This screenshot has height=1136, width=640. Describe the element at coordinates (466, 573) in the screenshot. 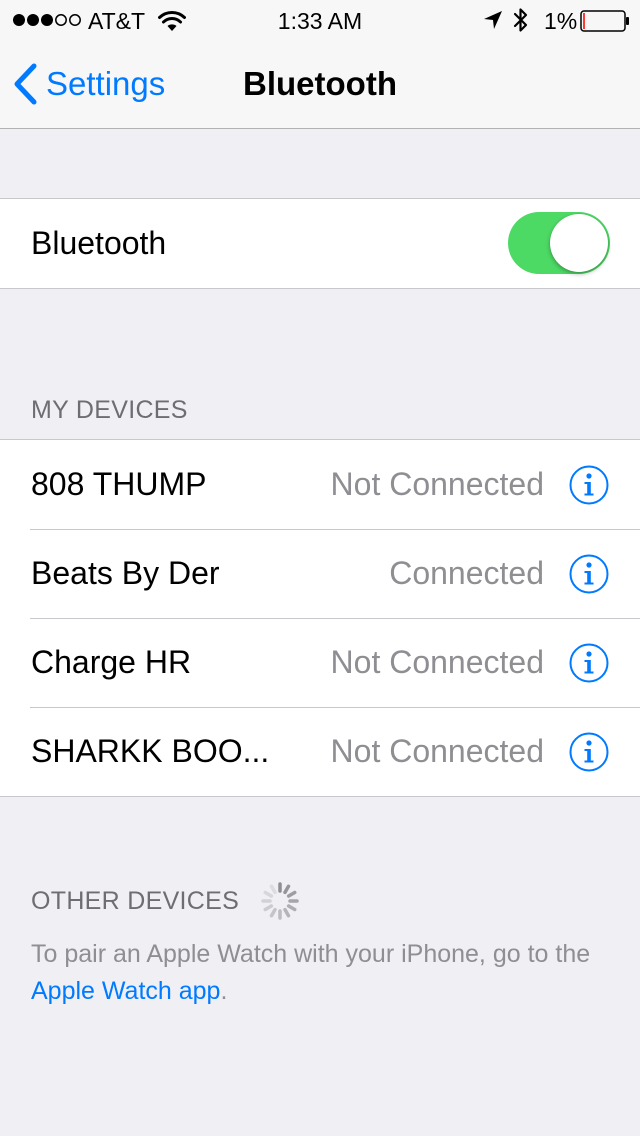

I see `device-status: Connected` at that location.